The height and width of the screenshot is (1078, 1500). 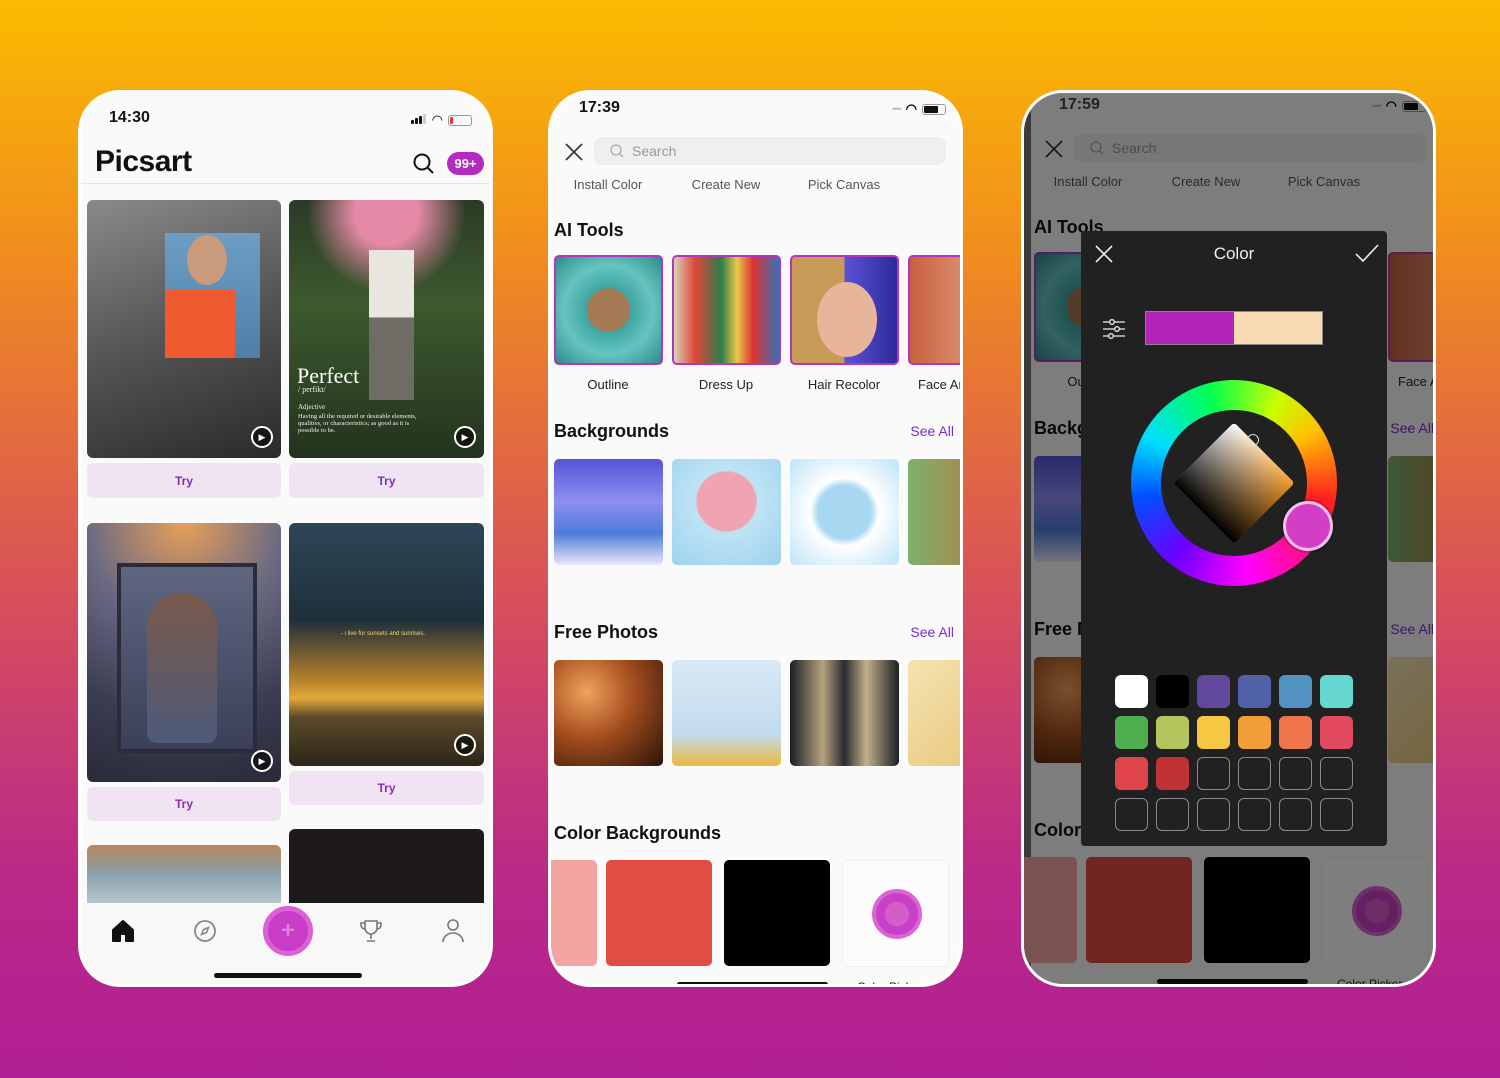 What do you see at coordinates (638, 833) in the screenshot?
I see `section-title-color-backgrounds: Color Backgrounds` at bounding box center [638, 833].